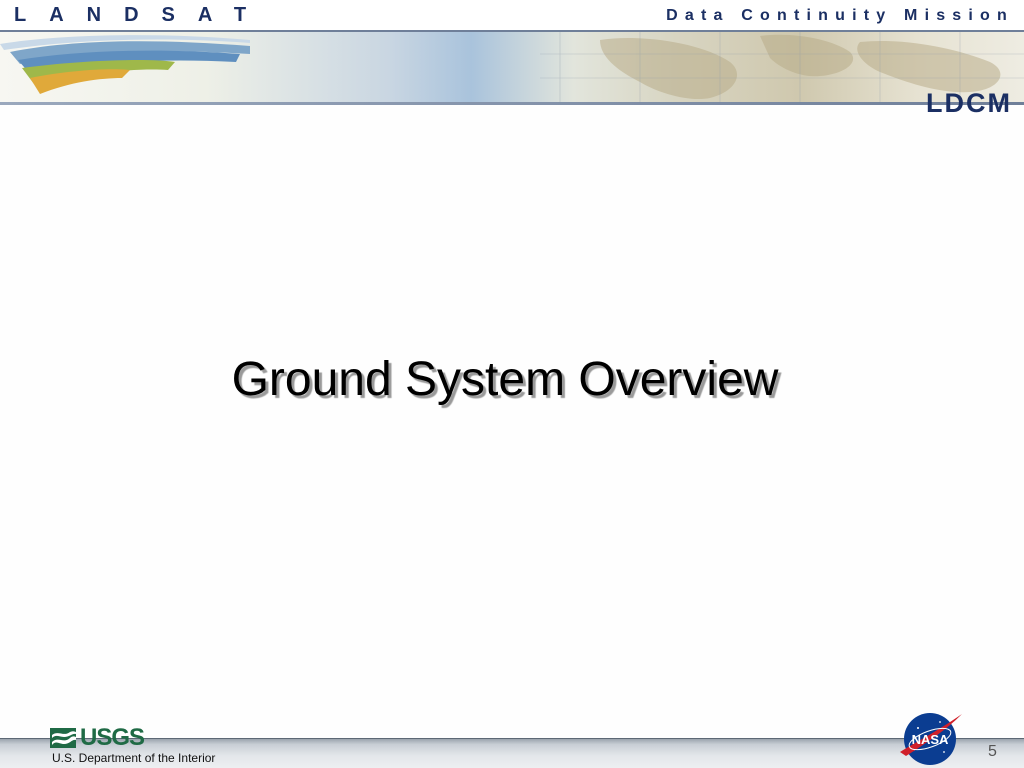 The height and width of the screenshot is (768, 1024). I want to click on banner-divider, so click(512, 103).